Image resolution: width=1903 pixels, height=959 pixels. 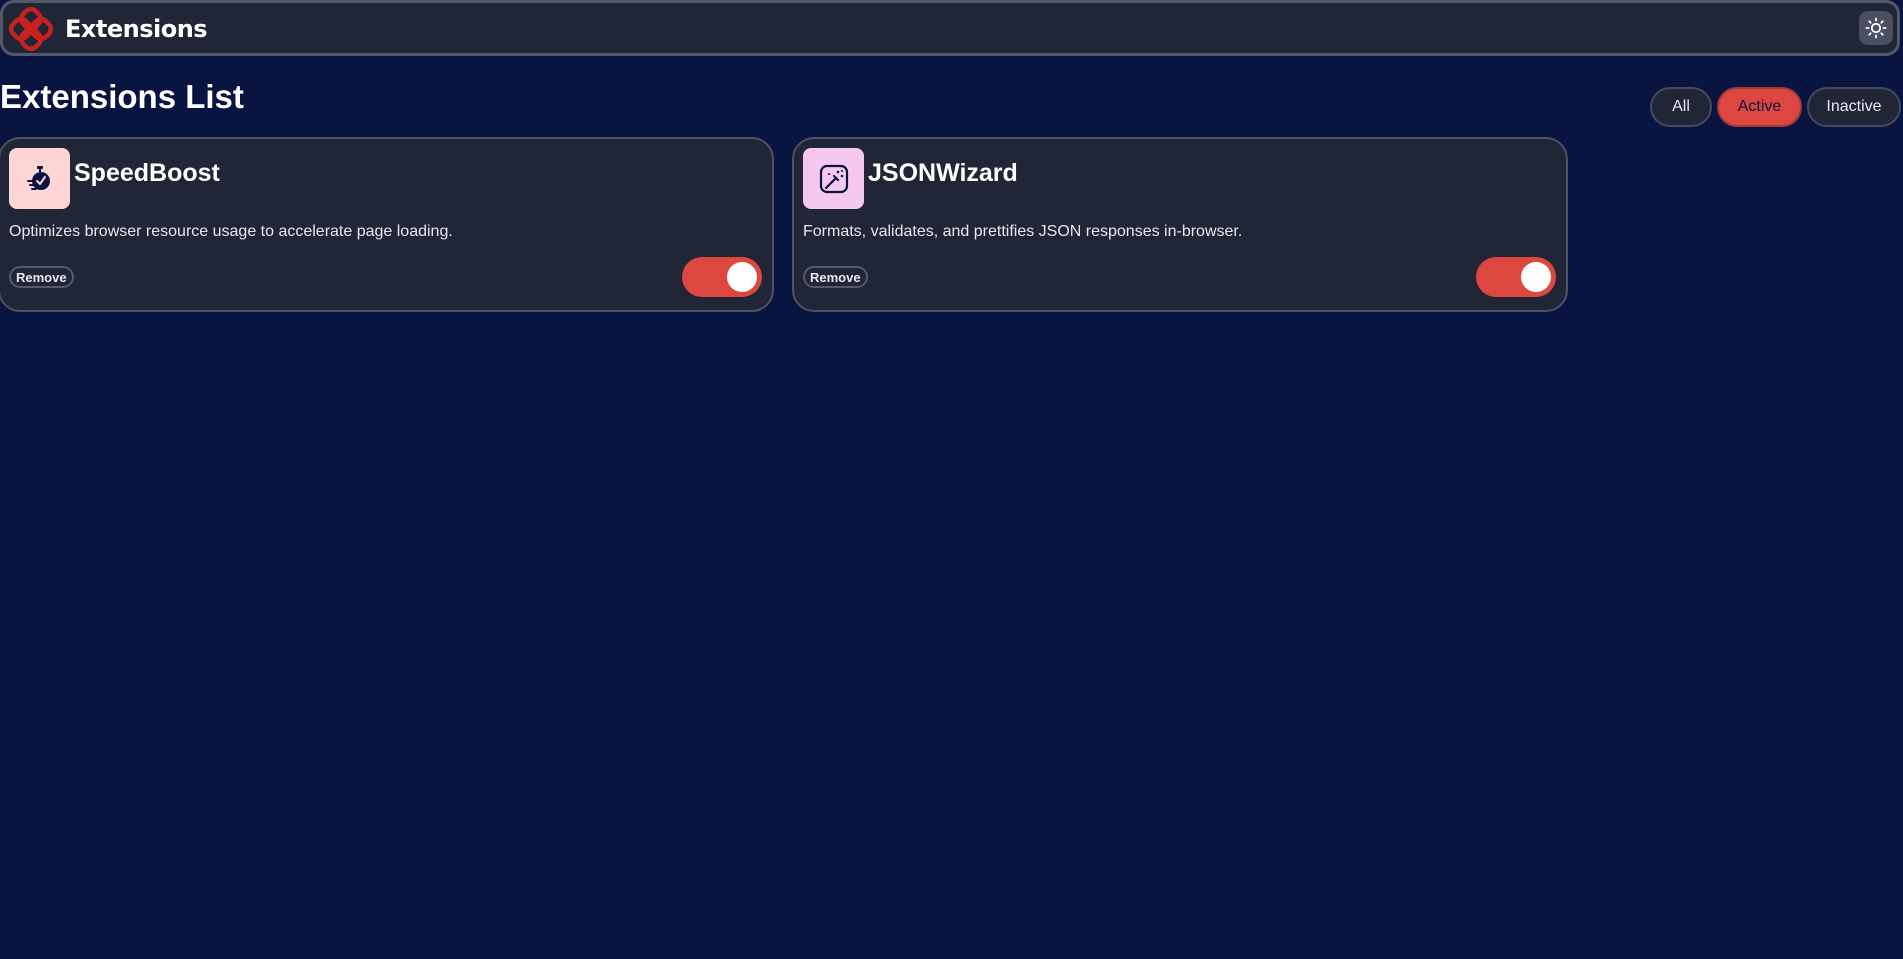 I want to click on stopwatch-icon, so click(x=38, y=177).